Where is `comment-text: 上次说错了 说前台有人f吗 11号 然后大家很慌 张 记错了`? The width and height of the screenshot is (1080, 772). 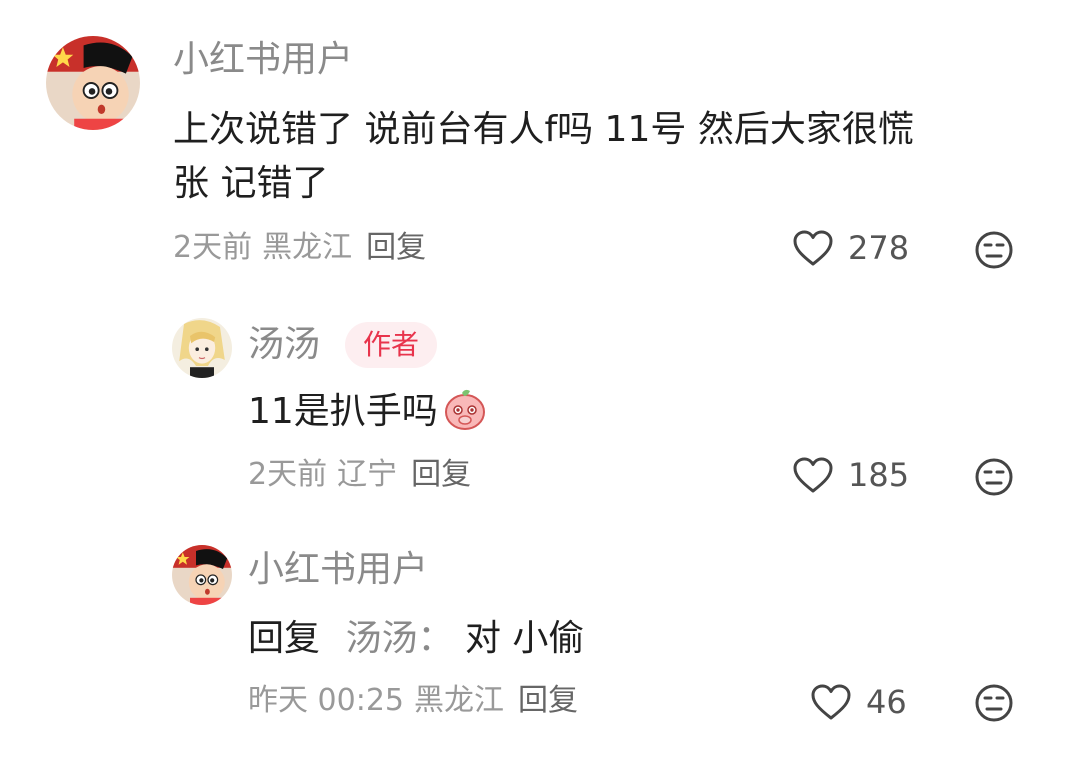
comment-text: 上次说错了 说前台有人f吗 11号 然后大家很慌 张 记错了 is located at coordinates (603, 157).